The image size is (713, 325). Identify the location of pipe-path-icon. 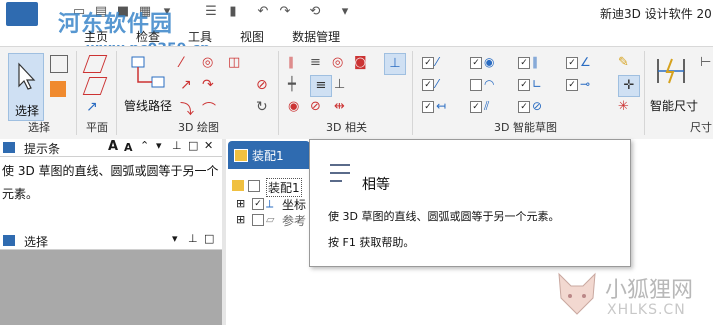
(148, 72).